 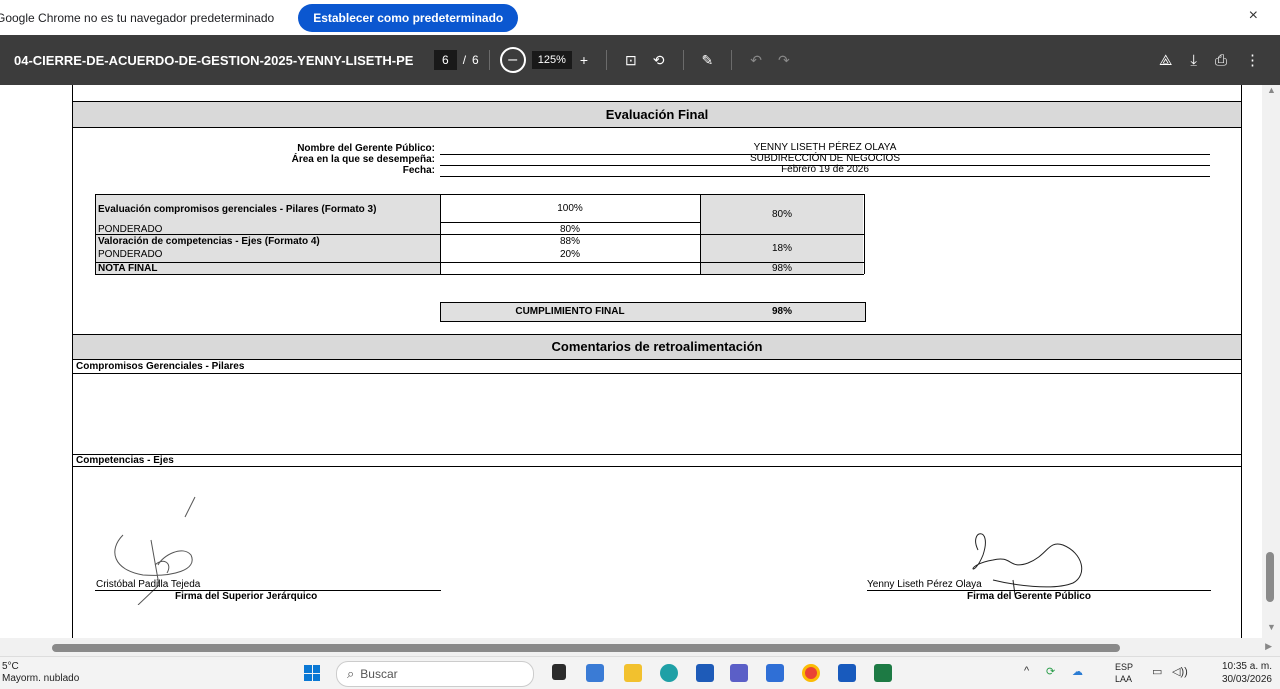 I want to click on redo-icon: ↷, so click(x=784, y=60).